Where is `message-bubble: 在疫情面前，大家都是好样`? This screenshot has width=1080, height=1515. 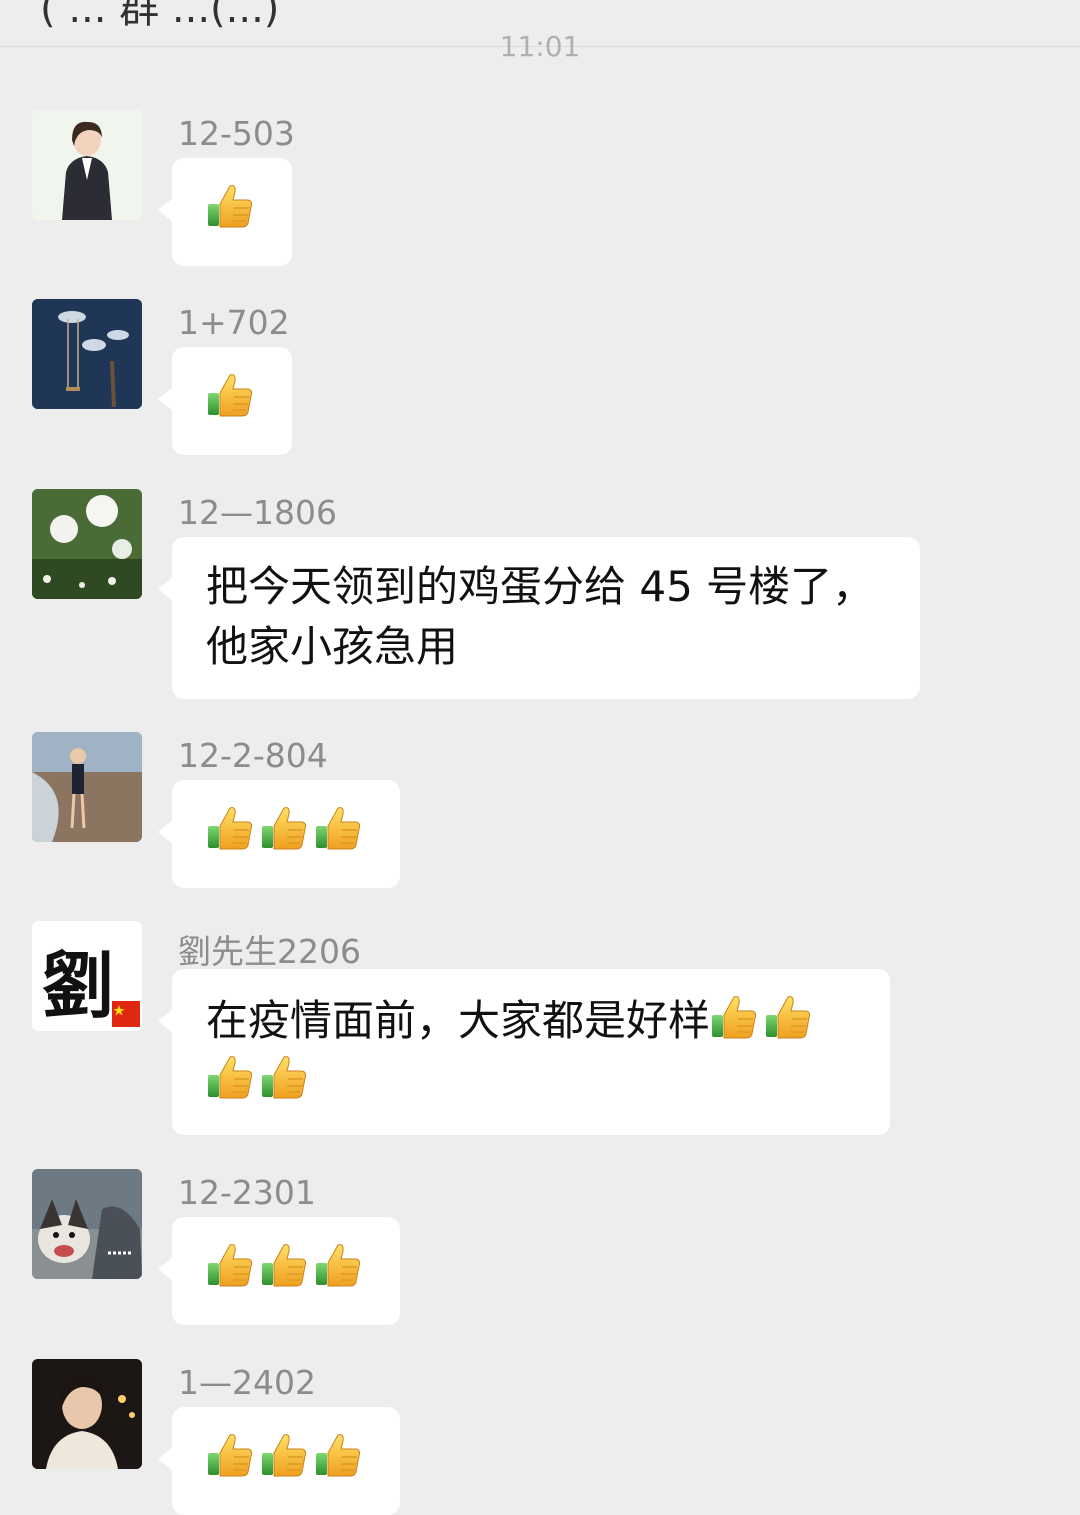 message-bubble: 在疫情面前，大家都是好样 is located at coordinates (524, 1052).